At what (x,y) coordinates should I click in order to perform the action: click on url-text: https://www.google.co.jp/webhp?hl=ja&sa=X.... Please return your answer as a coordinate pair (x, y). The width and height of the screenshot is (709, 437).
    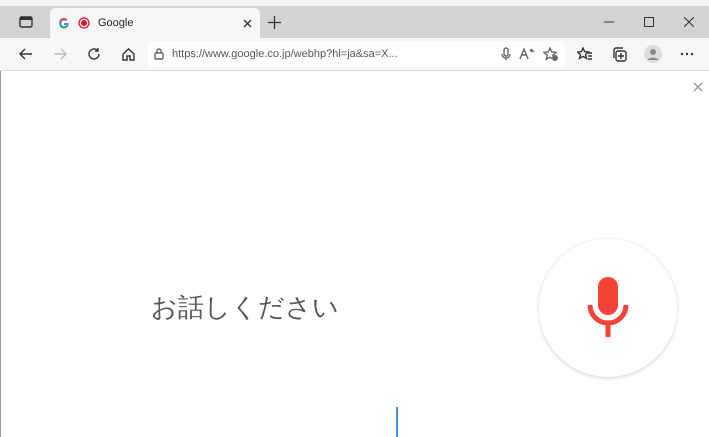
    Looking at the image, I should click on (285, 54).